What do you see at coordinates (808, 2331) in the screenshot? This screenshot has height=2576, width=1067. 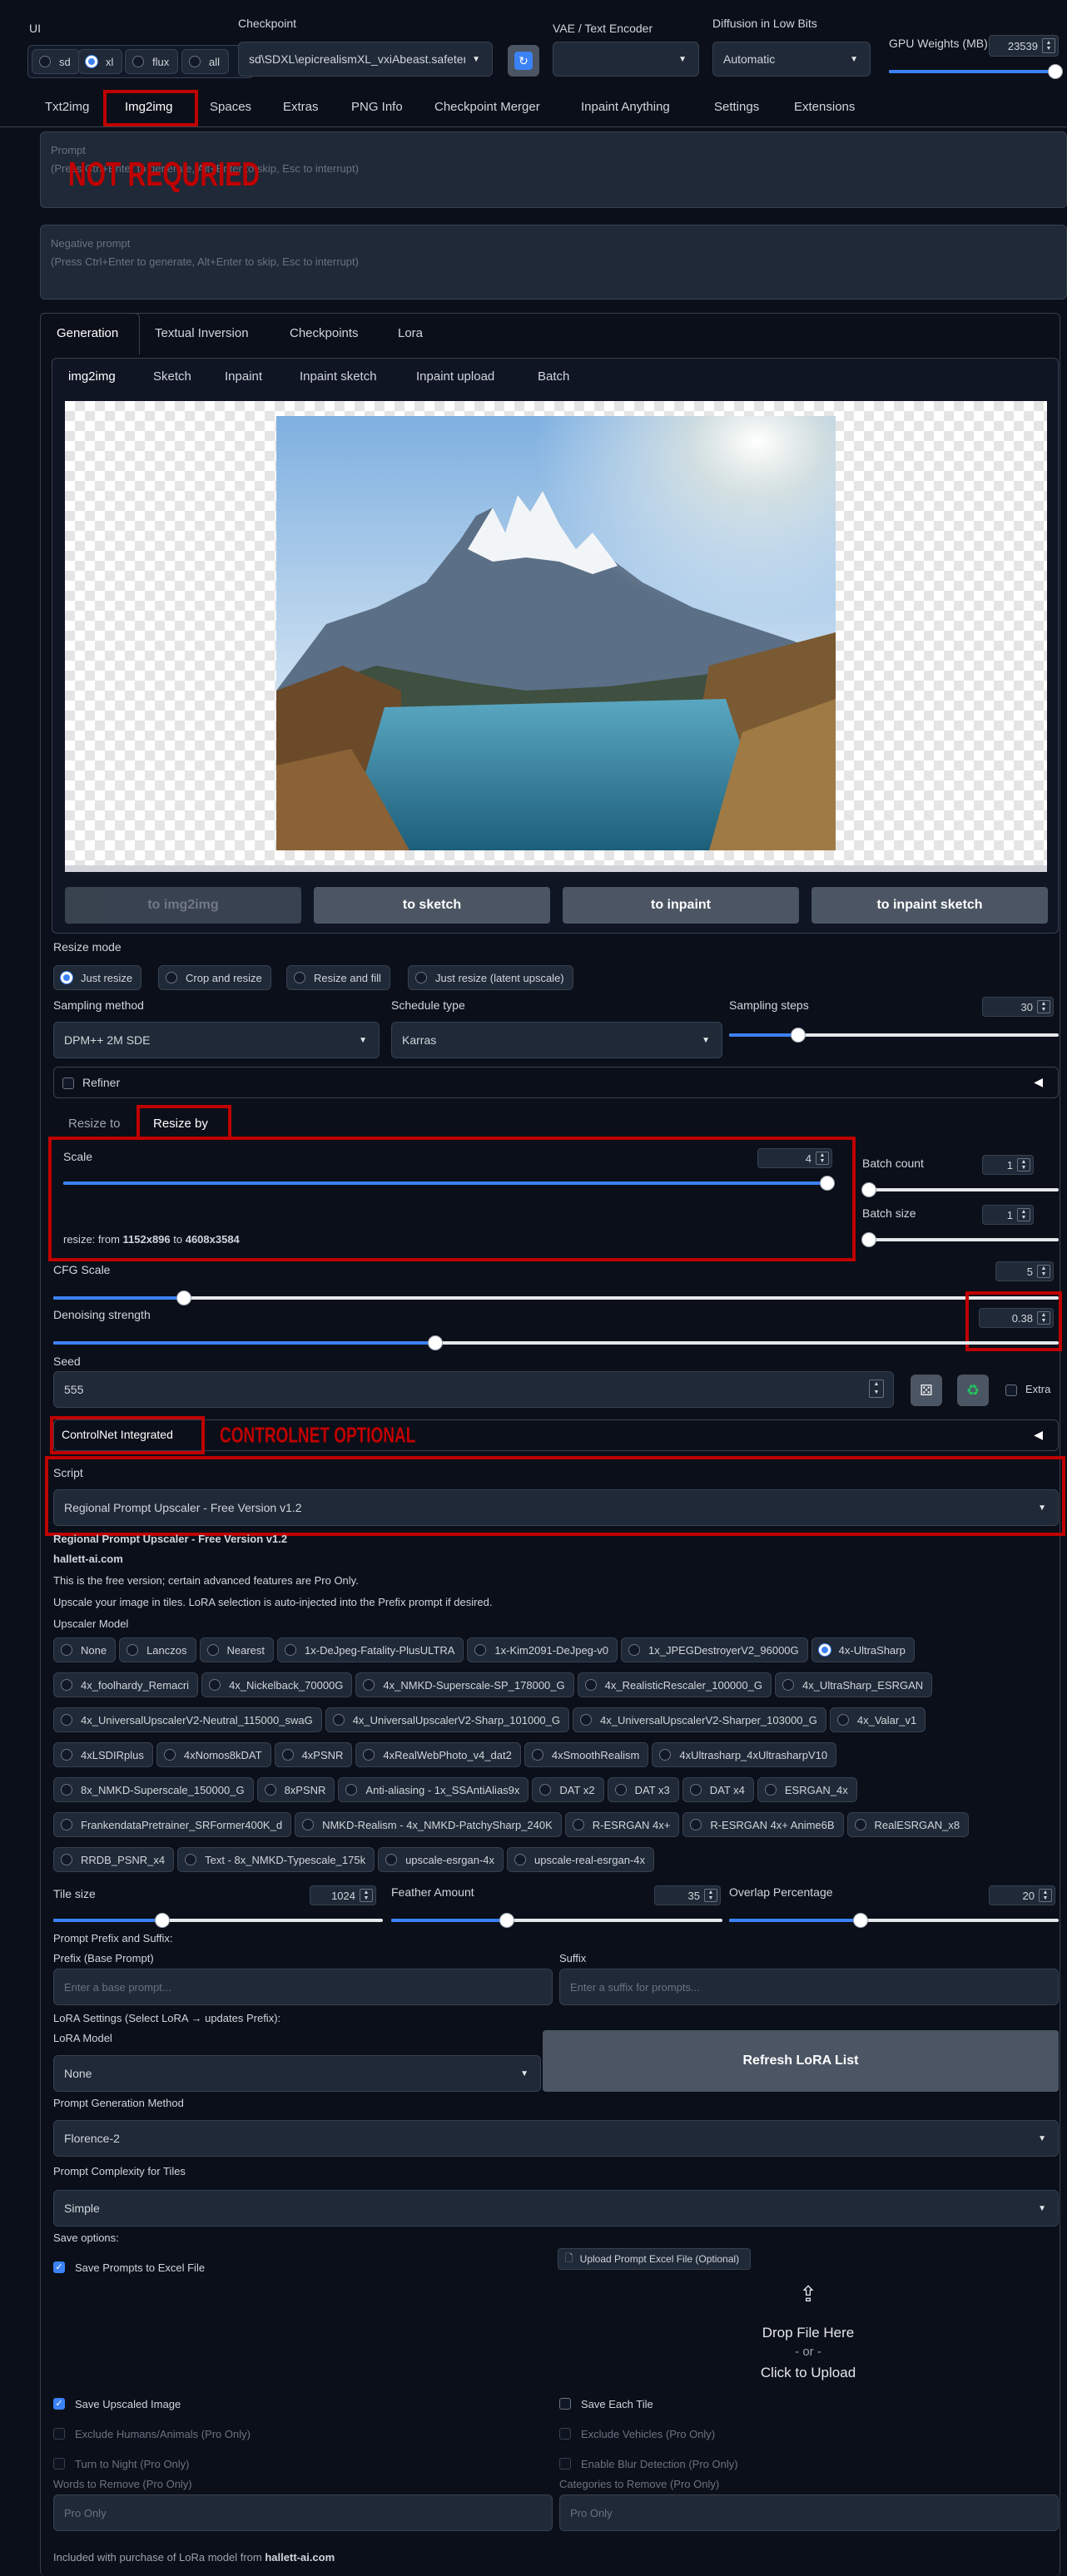 I see `file-drop-zone: ⇪ Drop File Here - or - Click to Upload` at bounding box center [808, 2331].